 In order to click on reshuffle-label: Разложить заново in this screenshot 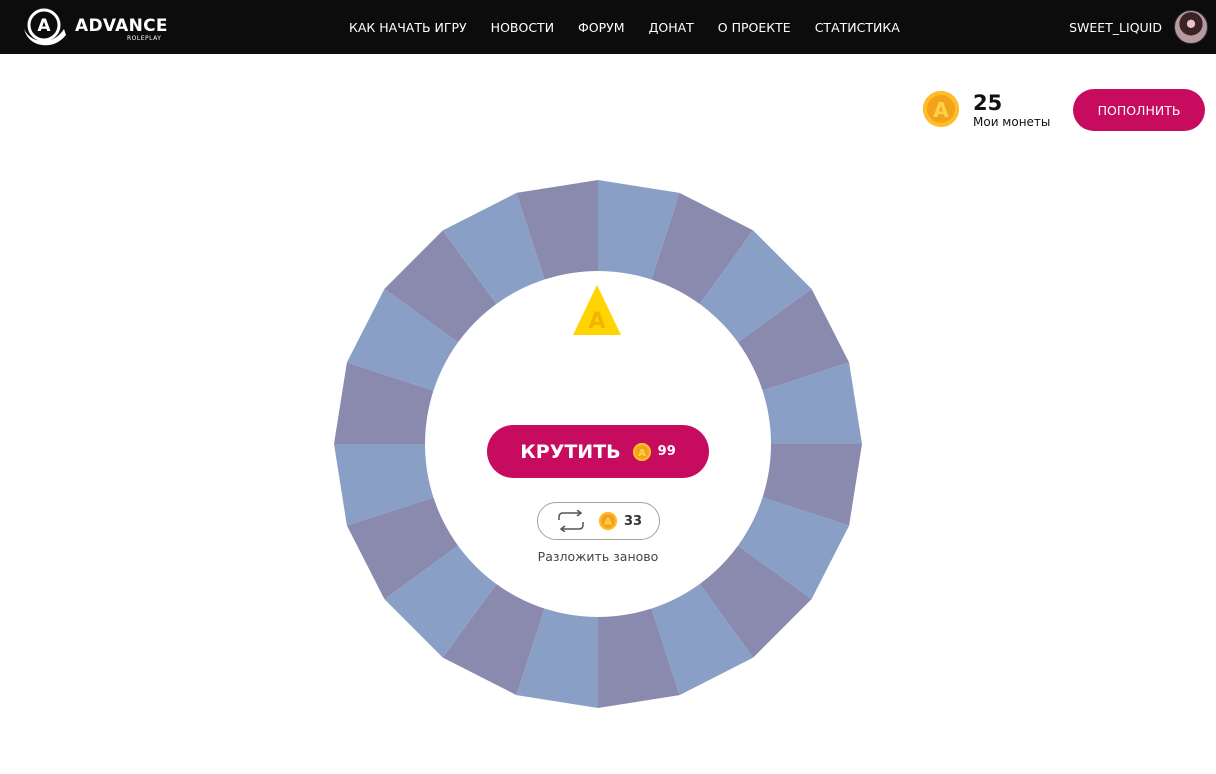, I will do `click(598, 556)`.